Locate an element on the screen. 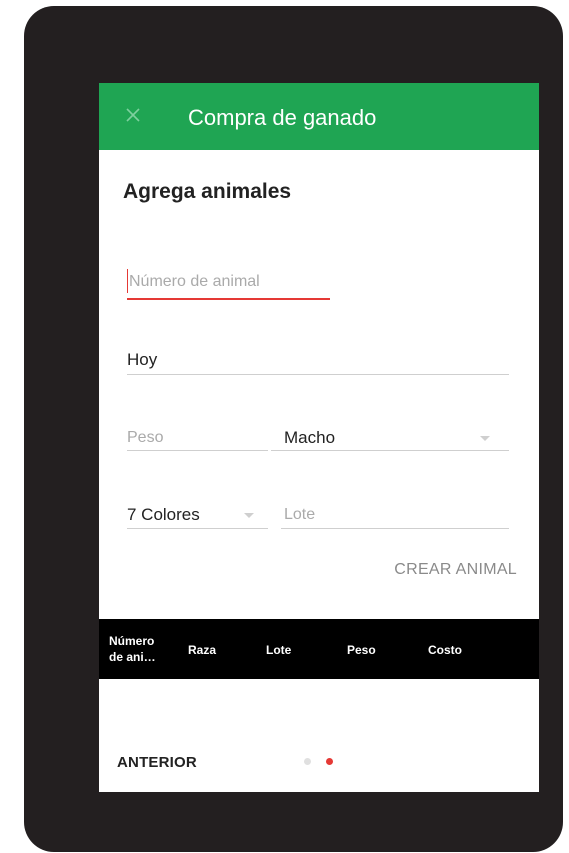  page-title: Compra de ganado is located at coordinates (282, 117).